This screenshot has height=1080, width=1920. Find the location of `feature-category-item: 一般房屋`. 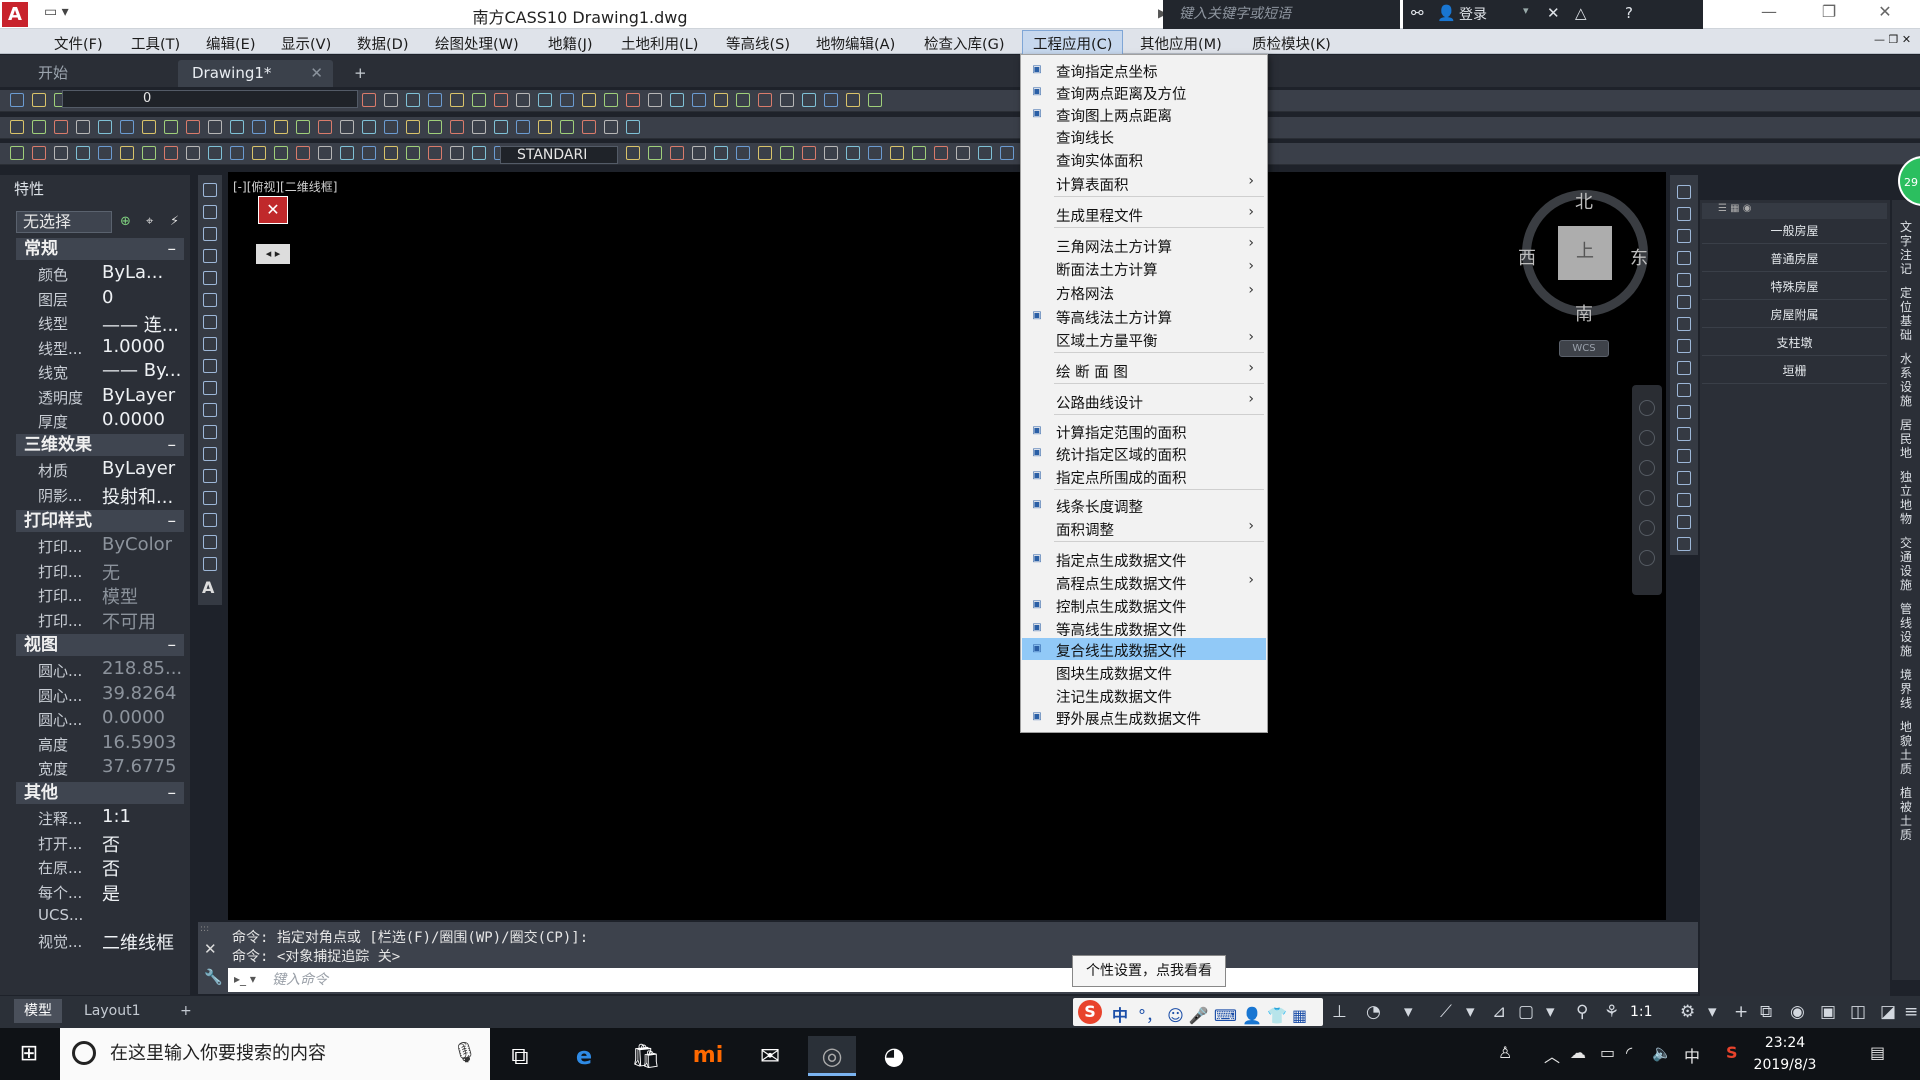

feature-category-item: 一般房屋 is located at coordinates (1794, 231).